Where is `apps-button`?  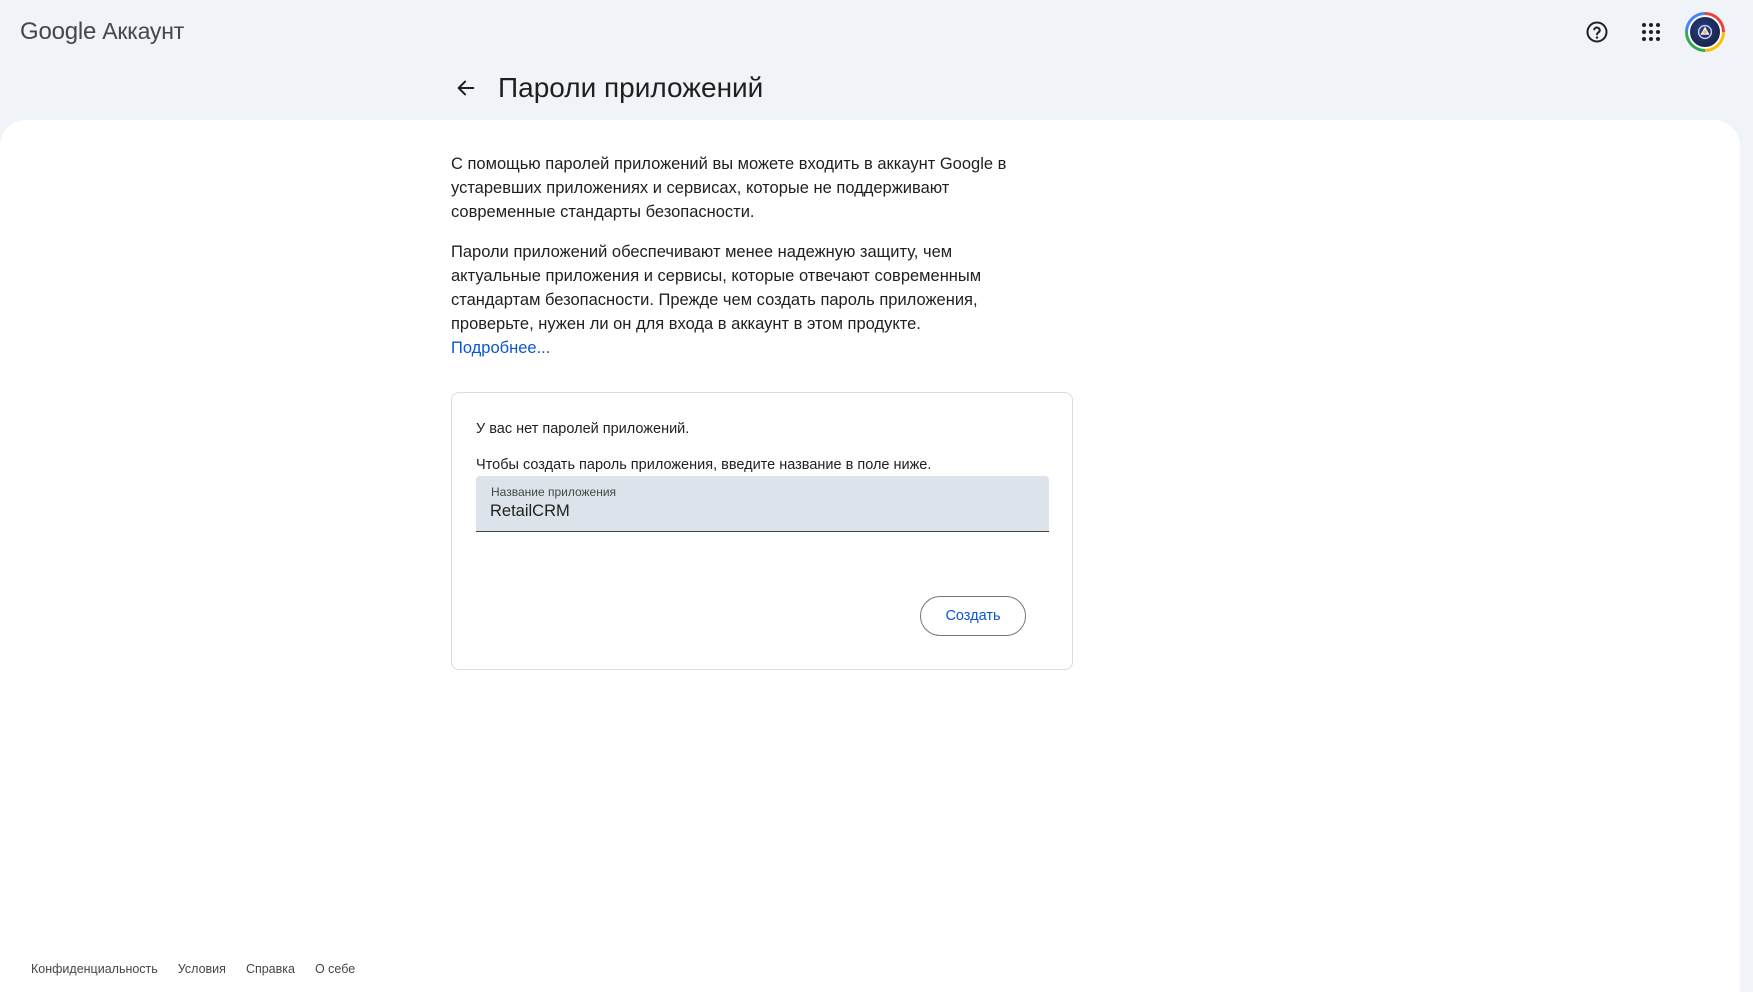 apps-button is located at coordinates (1651, 32).